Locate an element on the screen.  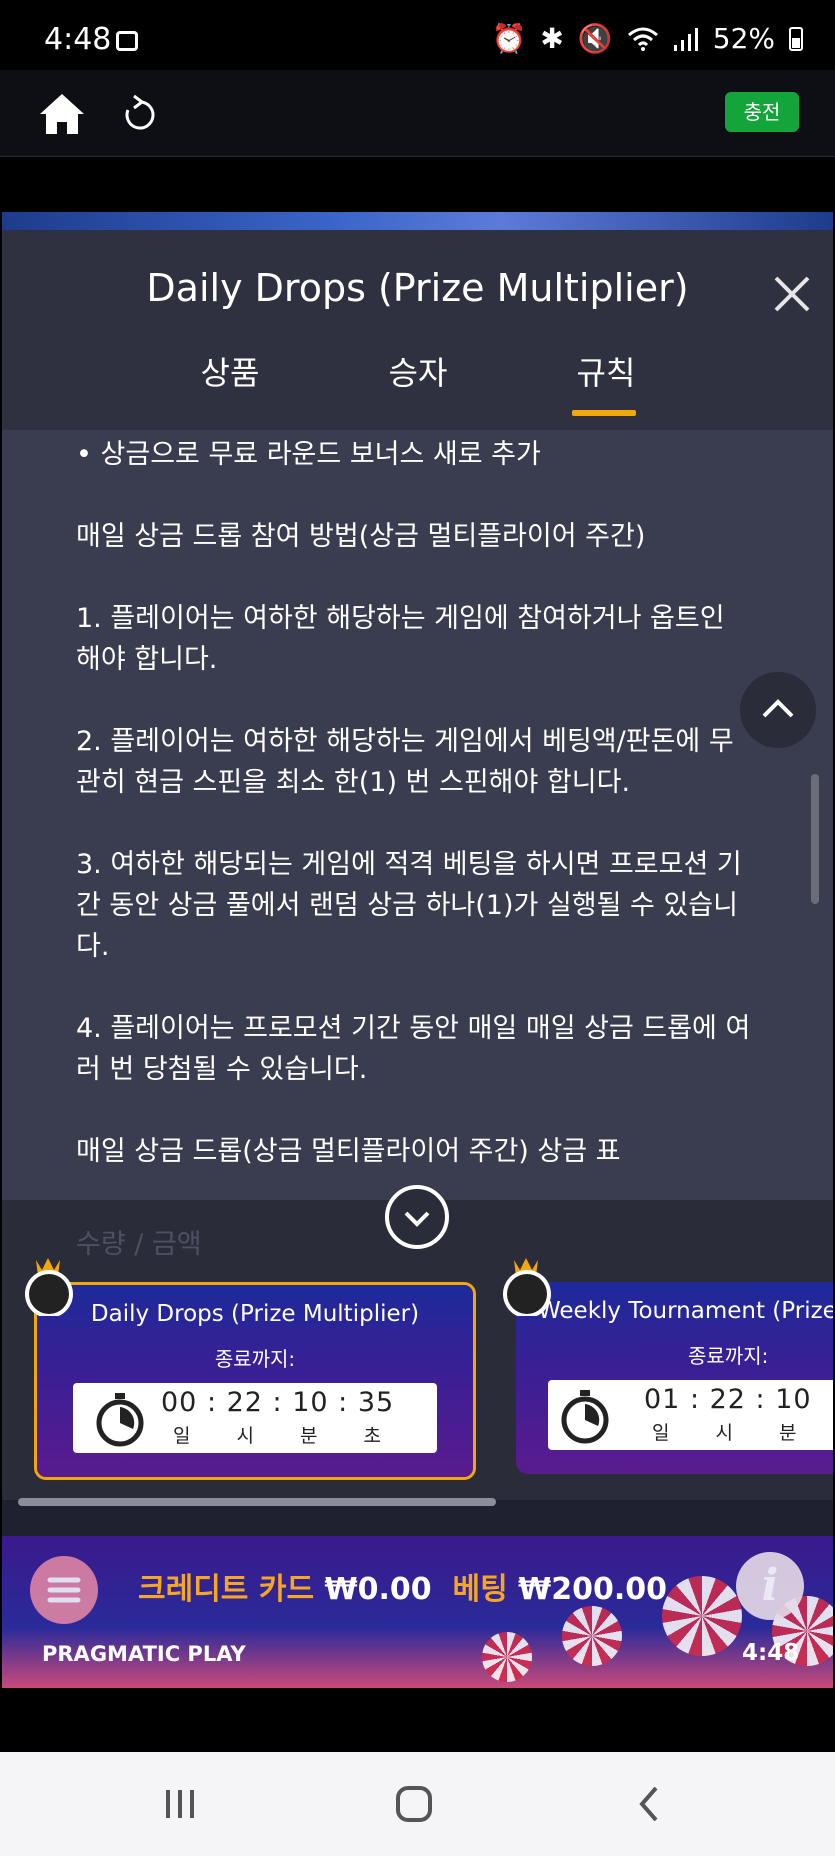
battery-icon is located at coordinates (796, 38).